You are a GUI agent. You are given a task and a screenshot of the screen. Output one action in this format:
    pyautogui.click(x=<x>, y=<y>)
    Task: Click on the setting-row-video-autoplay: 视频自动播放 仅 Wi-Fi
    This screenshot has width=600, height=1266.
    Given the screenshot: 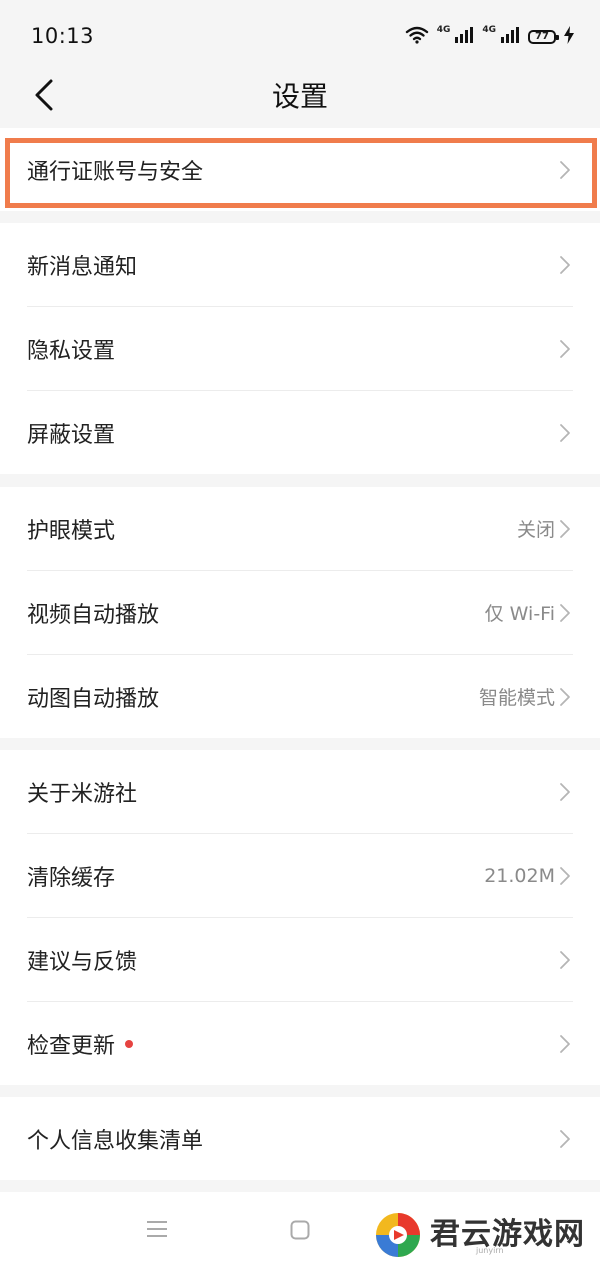 What is the action you would take?
    pyautogui.click(x=300, y=613)
    